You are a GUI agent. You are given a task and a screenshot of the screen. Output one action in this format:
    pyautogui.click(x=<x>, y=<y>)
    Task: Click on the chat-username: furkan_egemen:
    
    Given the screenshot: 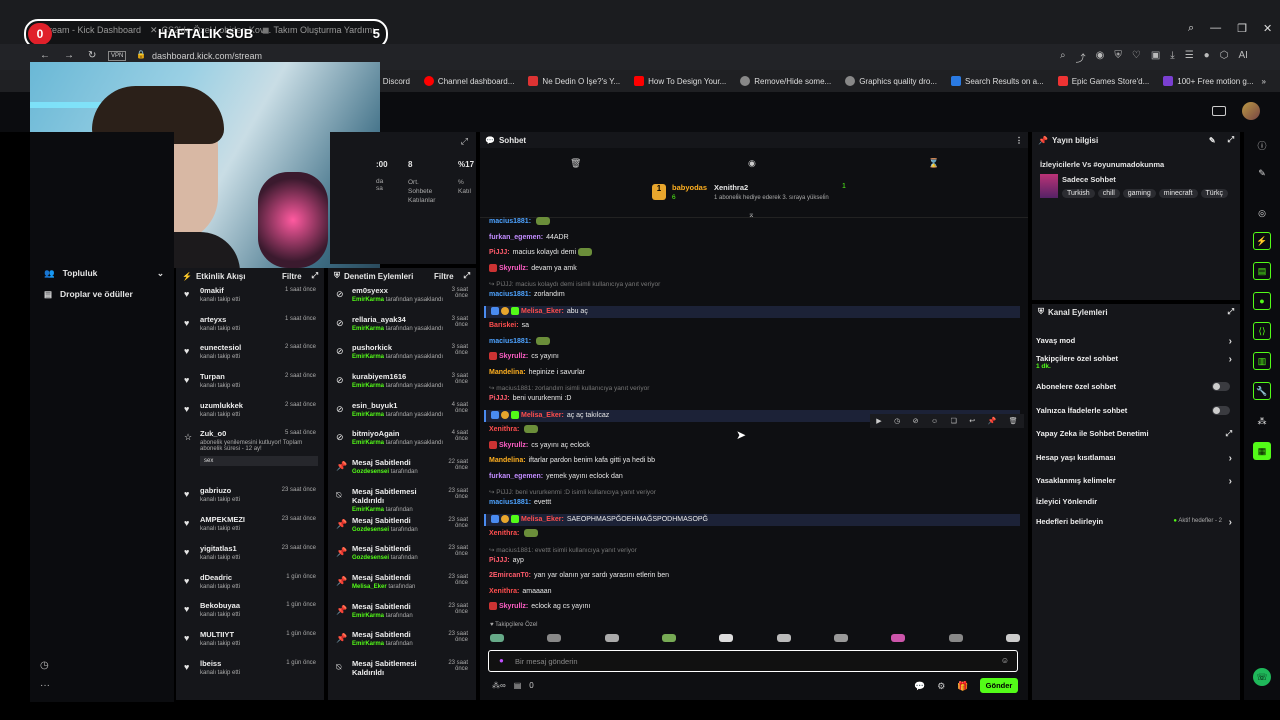 What is the action you would take?
    pyautogui.click(x=516, y=476)
    